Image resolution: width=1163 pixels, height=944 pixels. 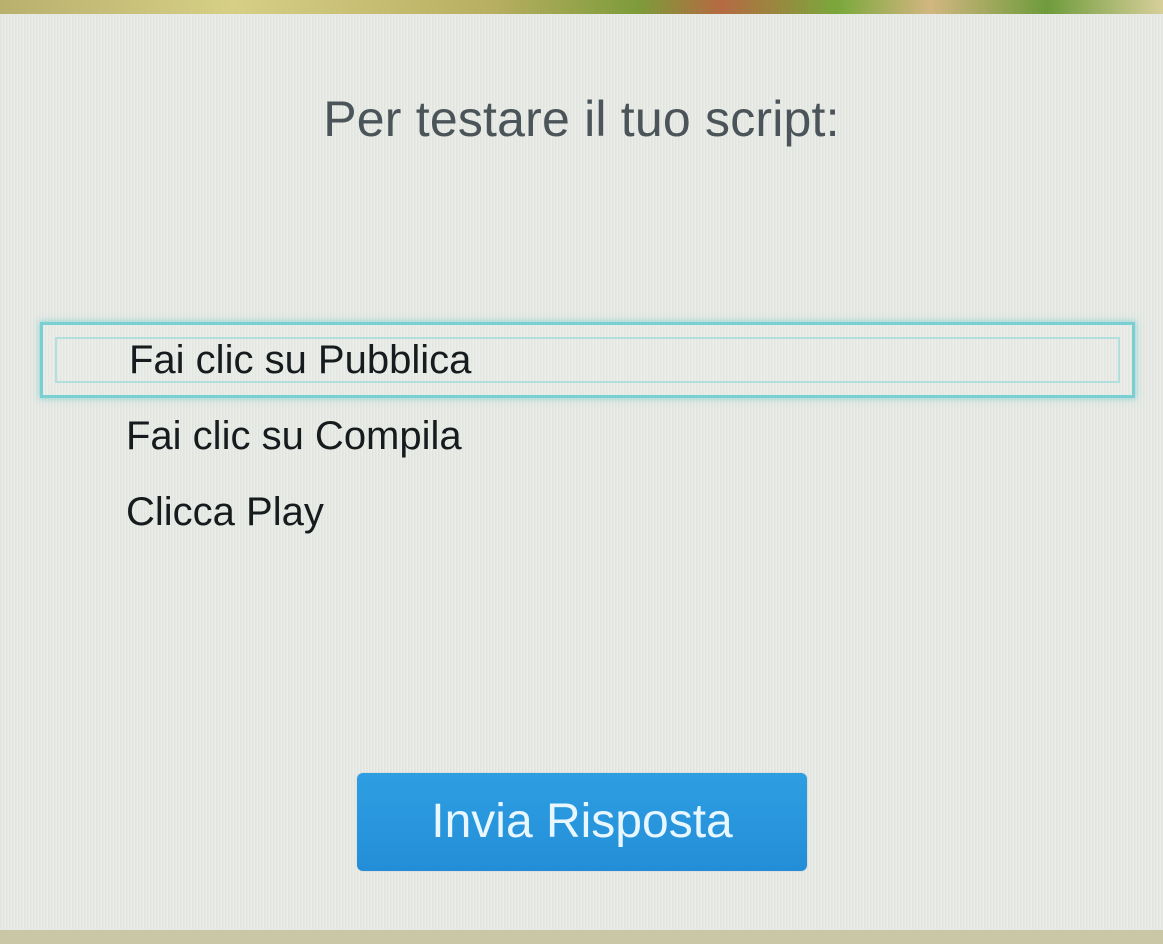 What do you see at coordinates (582, 822) in the screenshot?
I see `submit-answer-button: Invia Risposta` at bounding box center [582, 822].